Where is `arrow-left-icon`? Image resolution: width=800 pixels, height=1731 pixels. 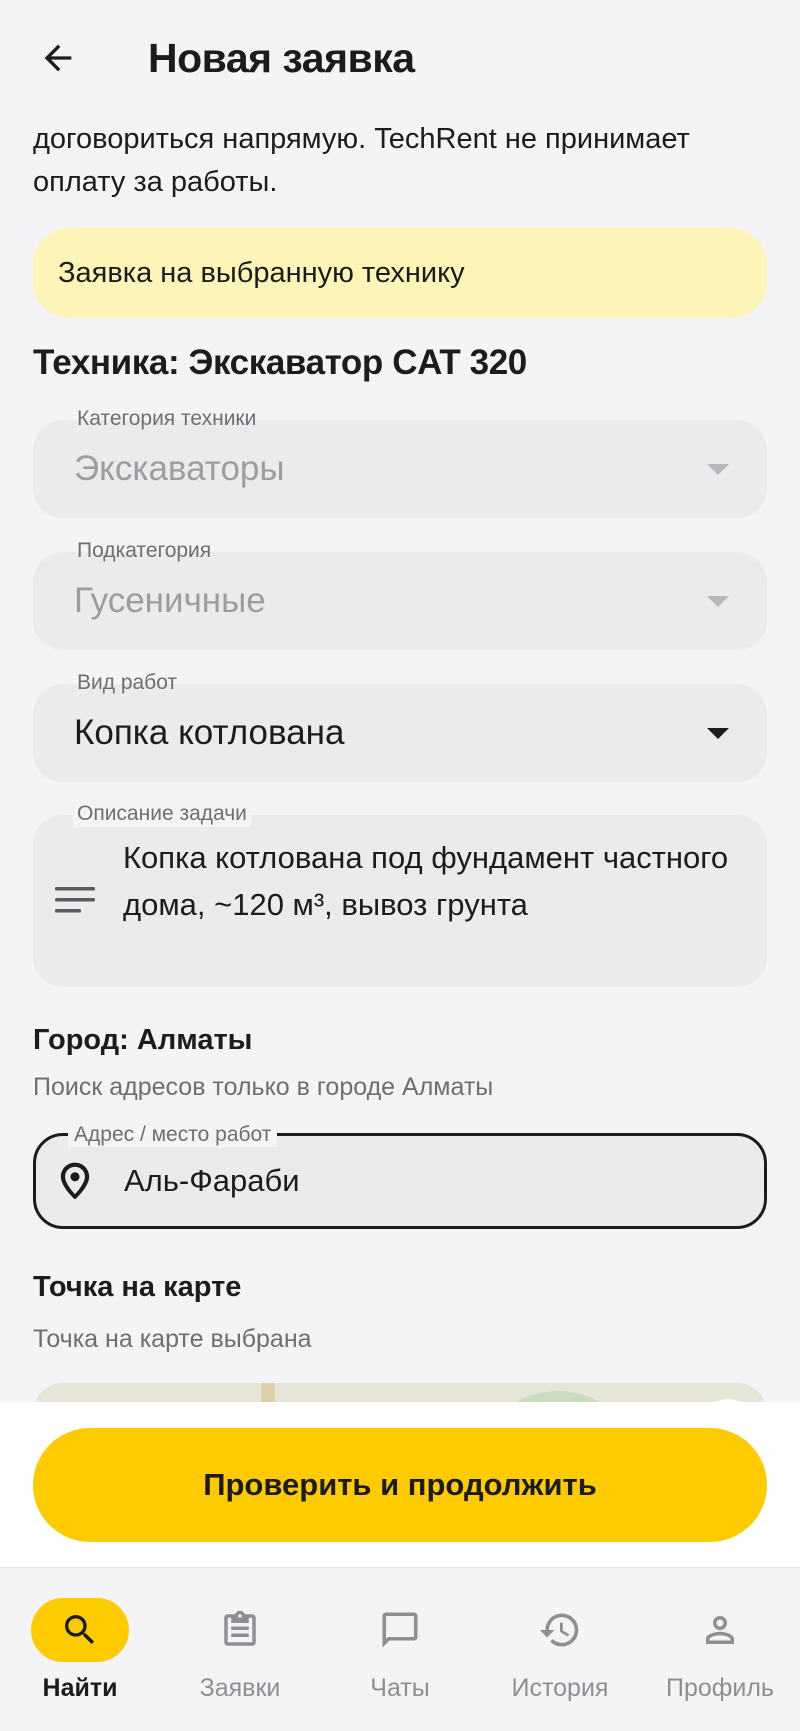 arrow-left-icon is located at coordinates (58, 58).